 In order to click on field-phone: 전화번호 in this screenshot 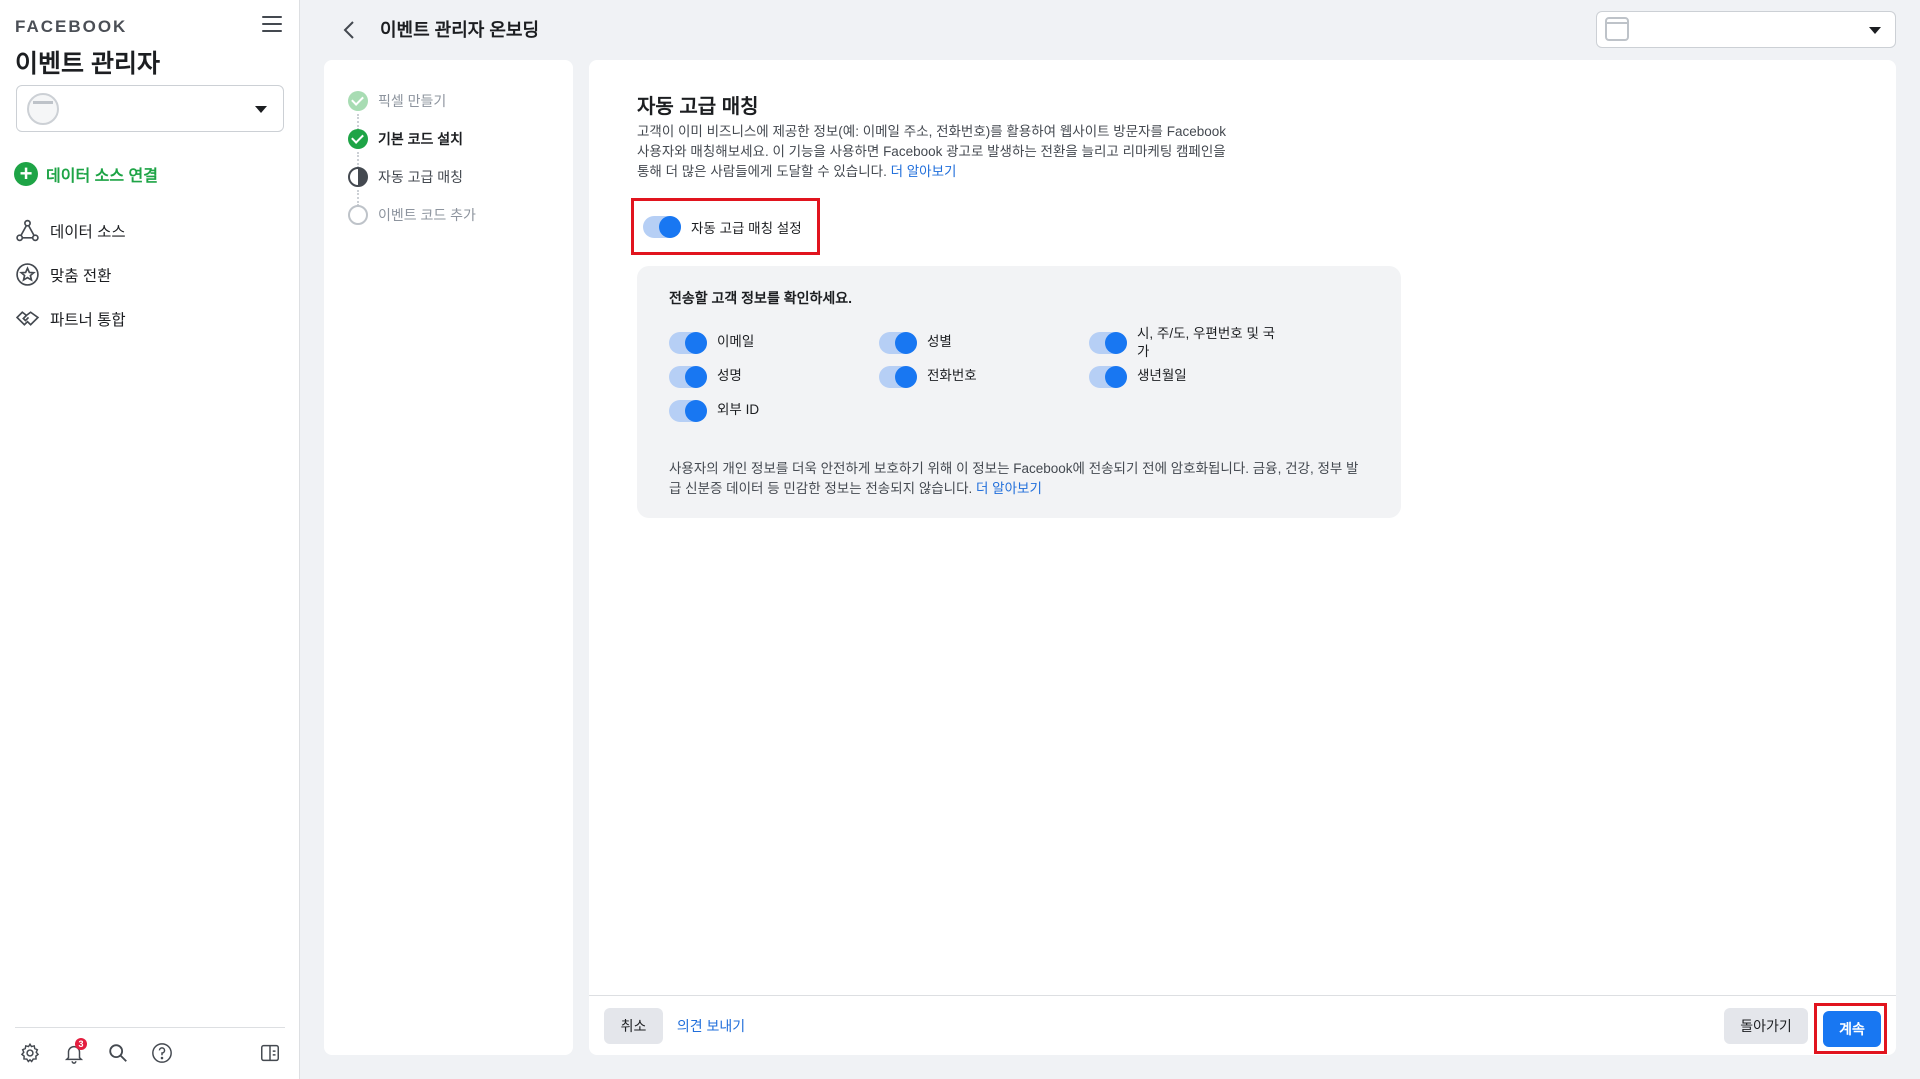, I will do `click(928, 377)`.